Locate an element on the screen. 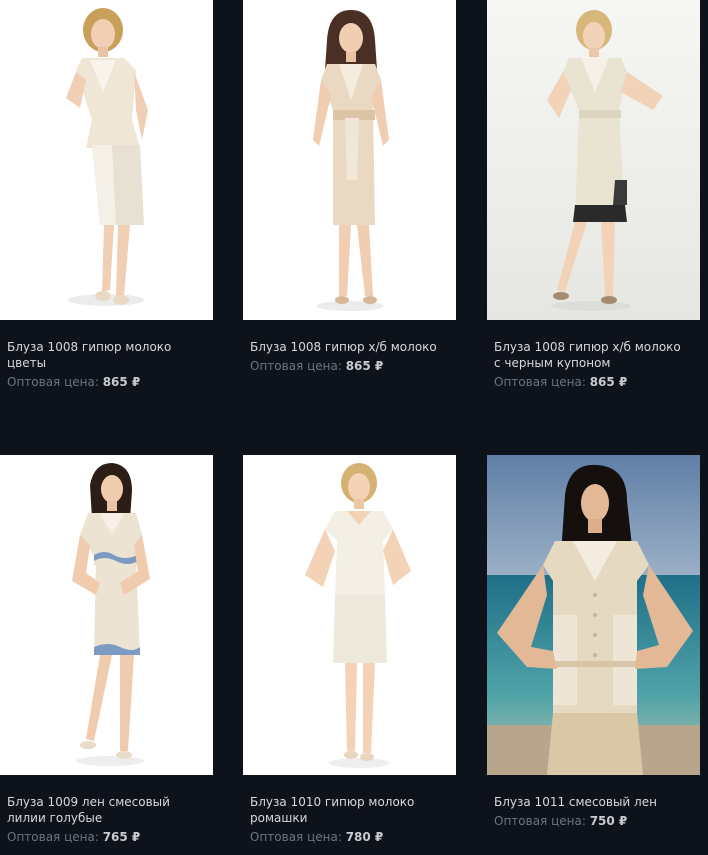 Image resolution: width=708 pixels, height=855 pixels. price-value: 780 ₽ is located at coordinates (364, 837).